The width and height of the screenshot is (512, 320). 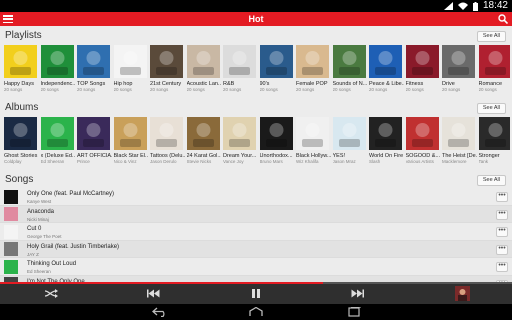 I want to click on playlist-tile: Sounds of N... 20 songs, so click(x=349, y=69).